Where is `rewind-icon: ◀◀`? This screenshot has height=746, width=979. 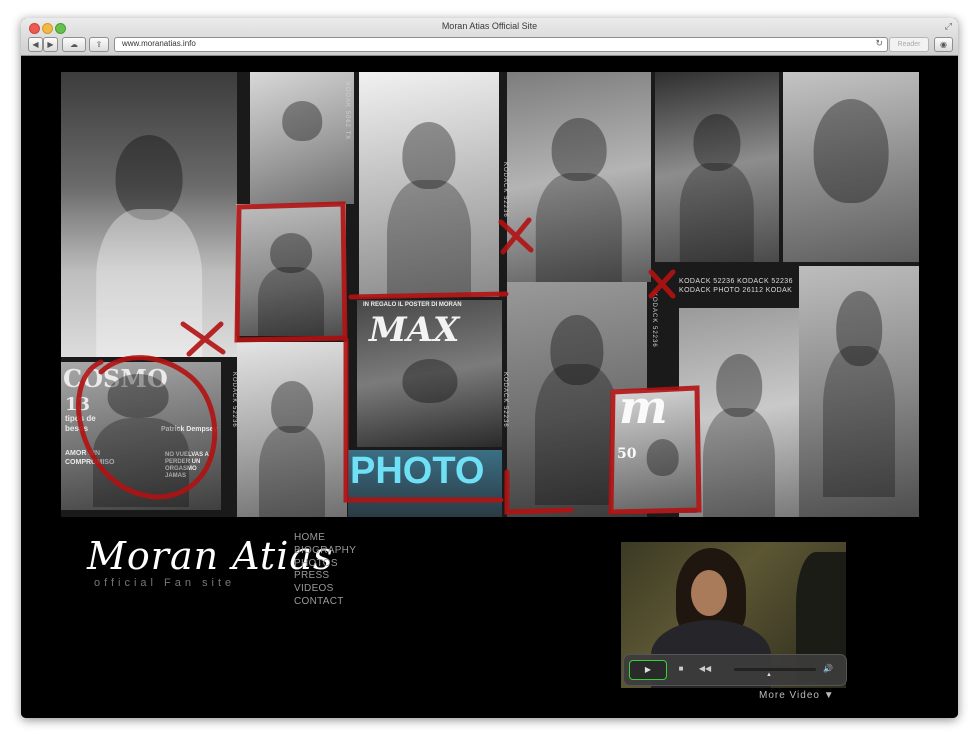 rewind-icon: ◀◀ is located at coordinates (705, 668).